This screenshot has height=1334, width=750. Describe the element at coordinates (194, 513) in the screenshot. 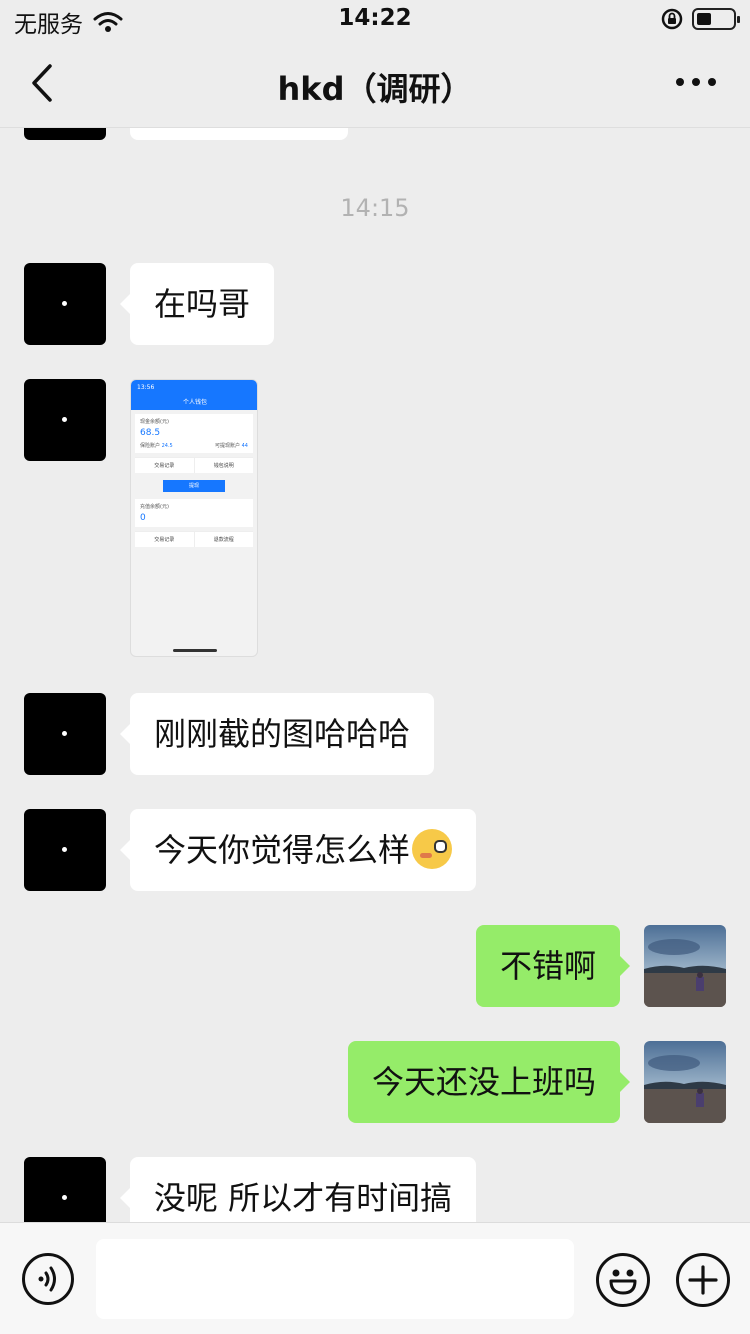

I see `thumb-recharge-card: 充值余额(元) 0` at that location.